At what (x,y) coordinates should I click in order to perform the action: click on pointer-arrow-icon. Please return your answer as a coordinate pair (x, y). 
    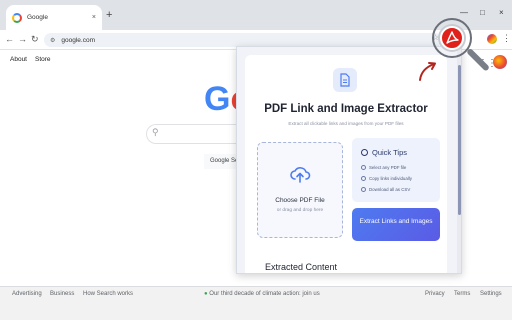
    Looking at the image, I should click on (427, 73).